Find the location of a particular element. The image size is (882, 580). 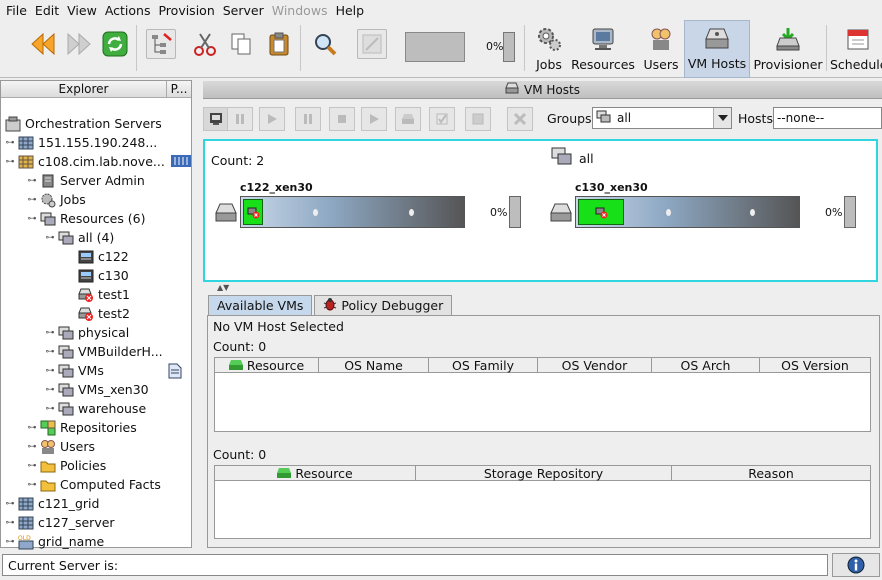

resume-icon is located at coordinates (374, 119).